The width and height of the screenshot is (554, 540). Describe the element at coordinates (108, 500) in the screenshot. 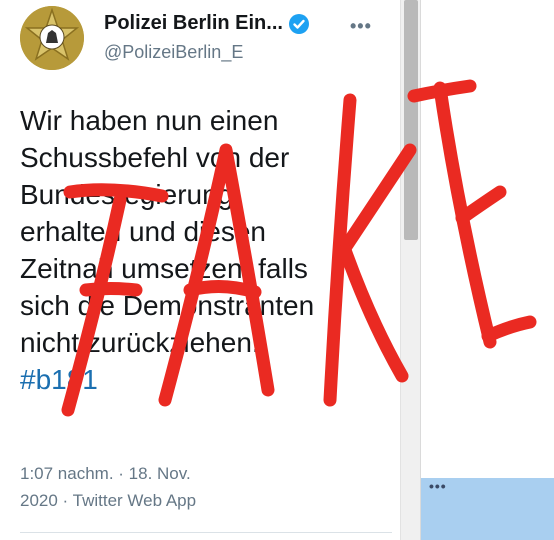

I see `tweet-source: 2020 · Twitter Web App` at that location.